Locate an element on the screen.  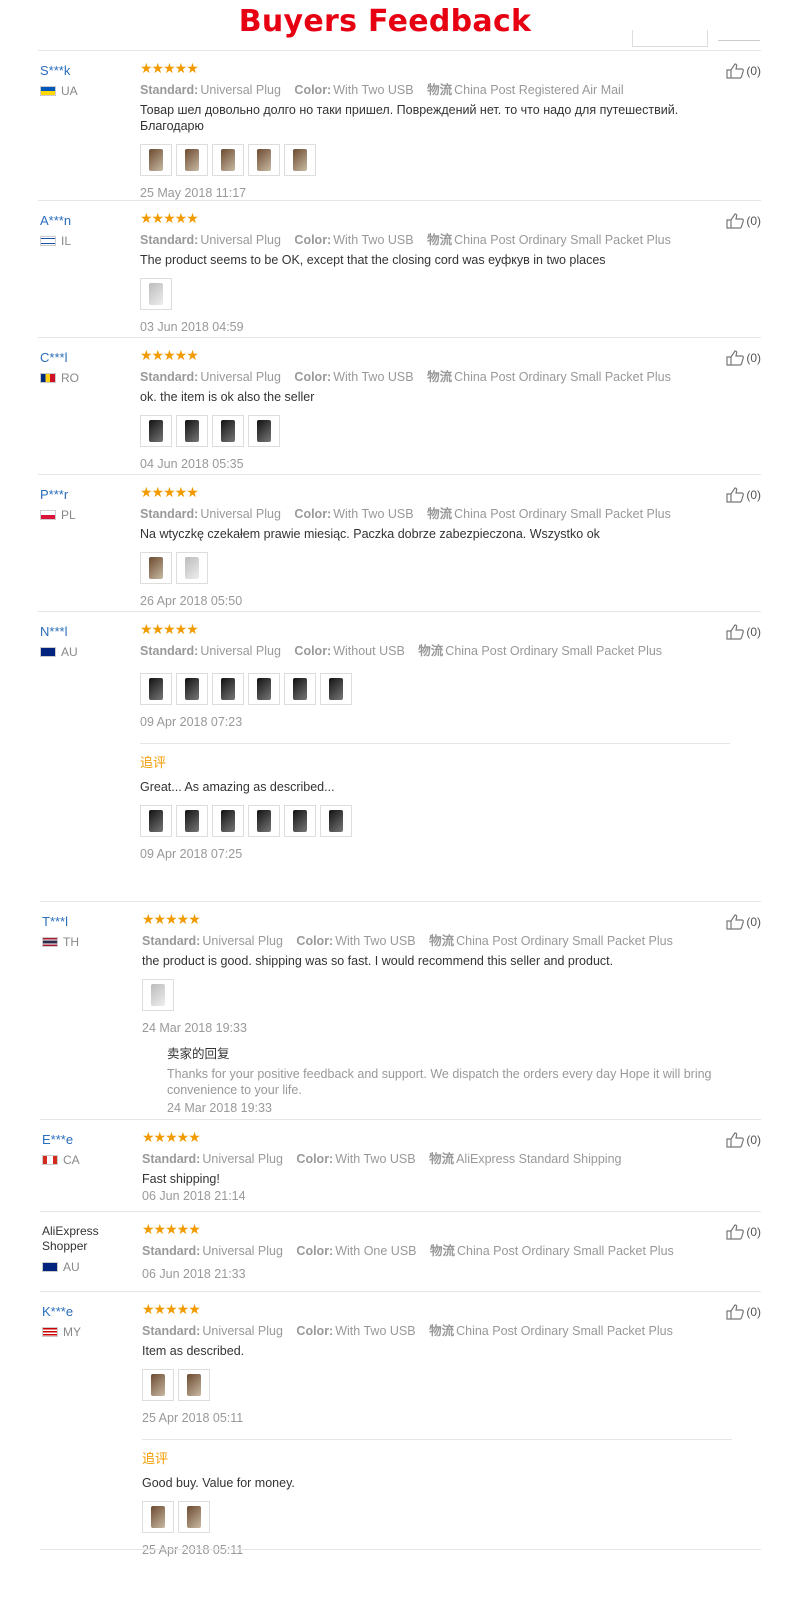
flag-my-icon is located at coordinates (50, 1332).